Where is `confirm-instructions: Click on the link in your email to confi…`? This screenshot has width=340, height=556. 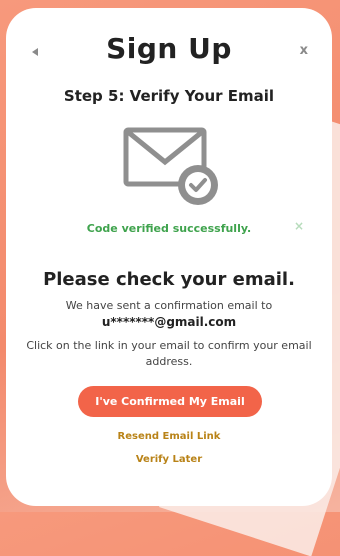 confirm-instructions: Click on the link in your email to confi… is located at coordinates (169, 353).